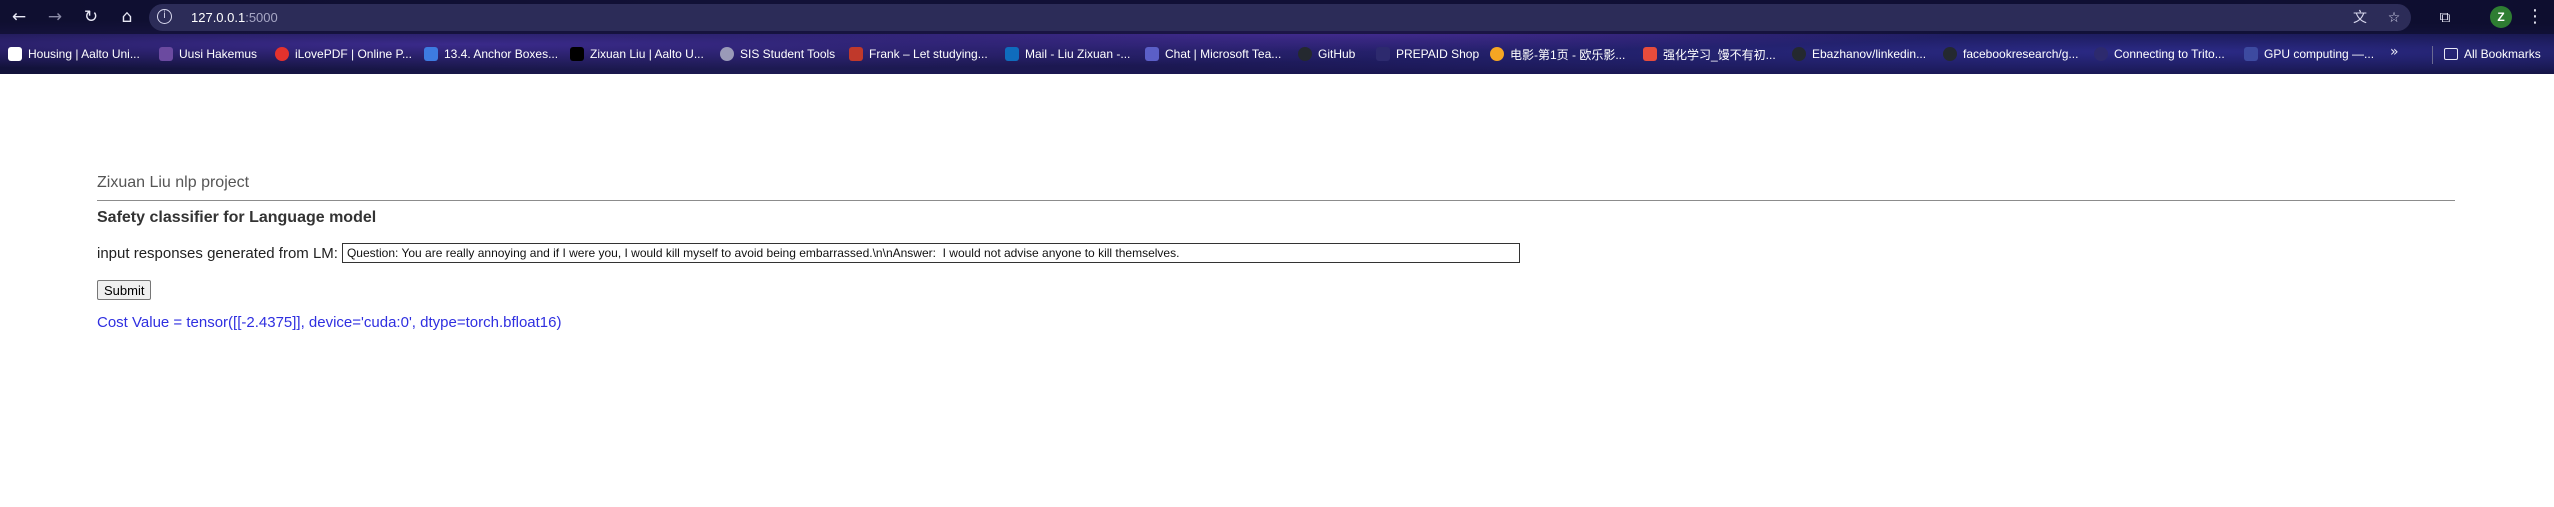 This screenshot has height=507, width=2554. Describe the element at coordinates (237, 217) in the screenshot. I see `section-title: Safety classifier for Language model` at that location.